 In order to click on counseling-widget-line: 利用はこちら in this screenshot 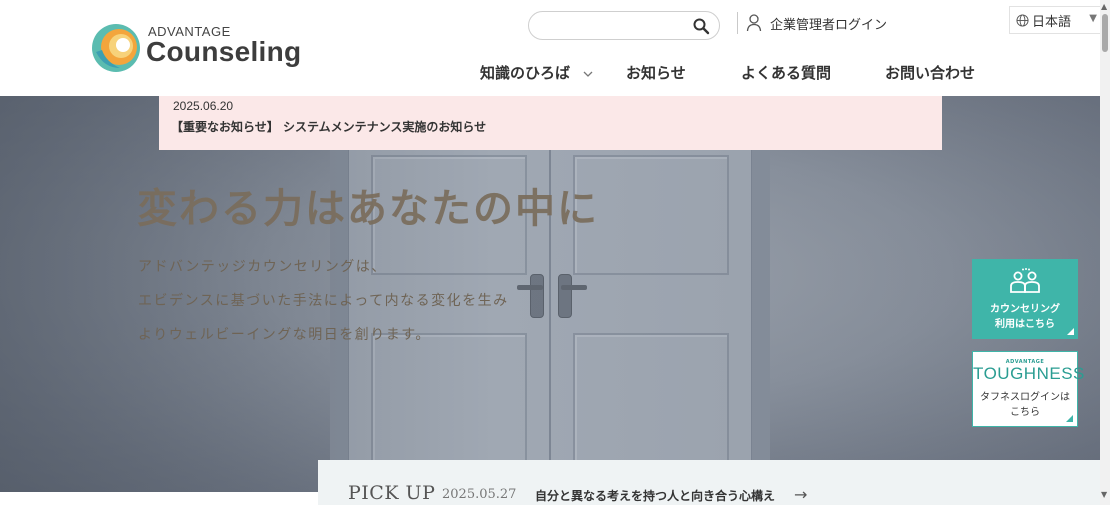, I will do `click(1025, 324)`.